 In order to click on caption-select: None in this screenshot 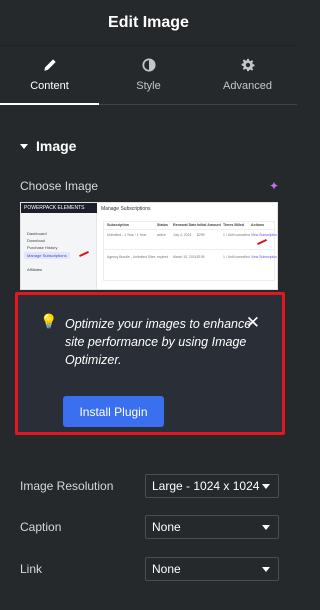, I will do `click(212, 527)`.